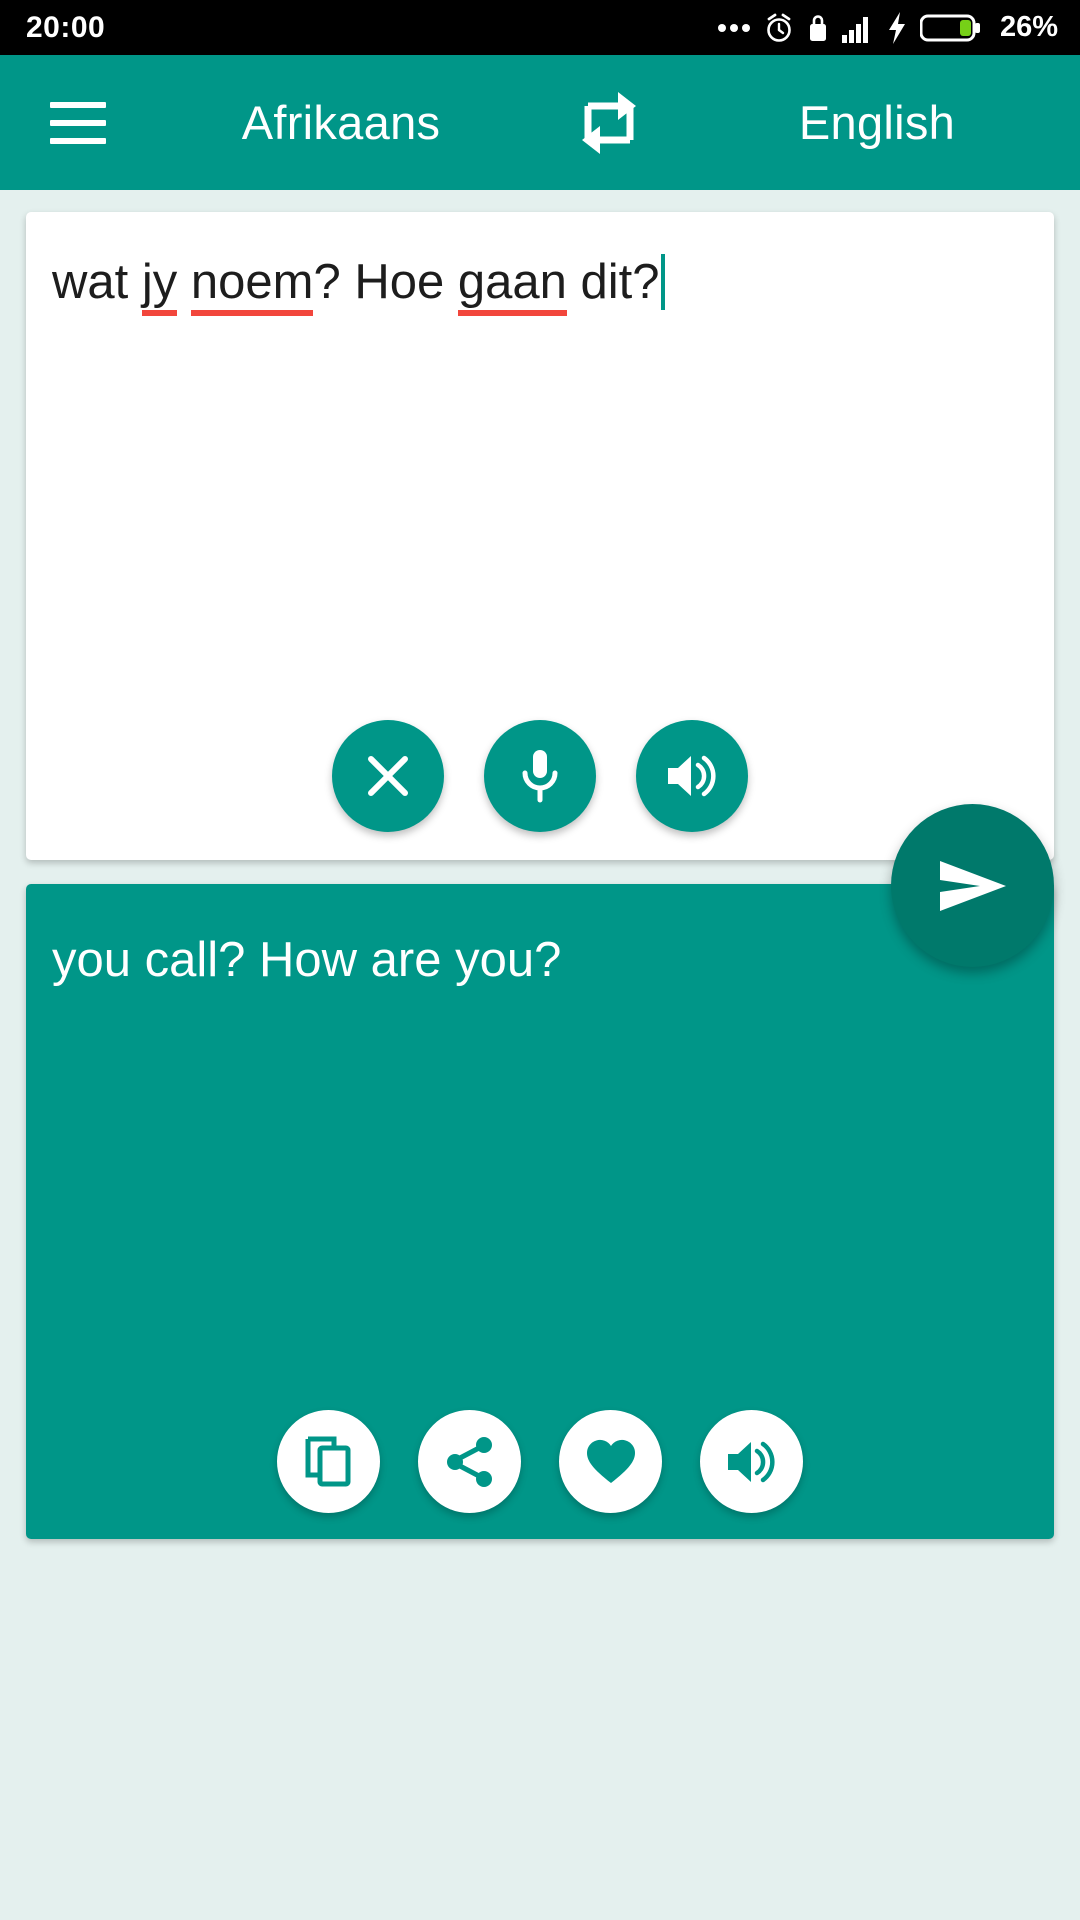 This screenshot has height=1920, width=1080. What do you see at coordinates (751, 1461) in the screenshot?
I see `speak-target-button` at bounding box center [751, 1461].